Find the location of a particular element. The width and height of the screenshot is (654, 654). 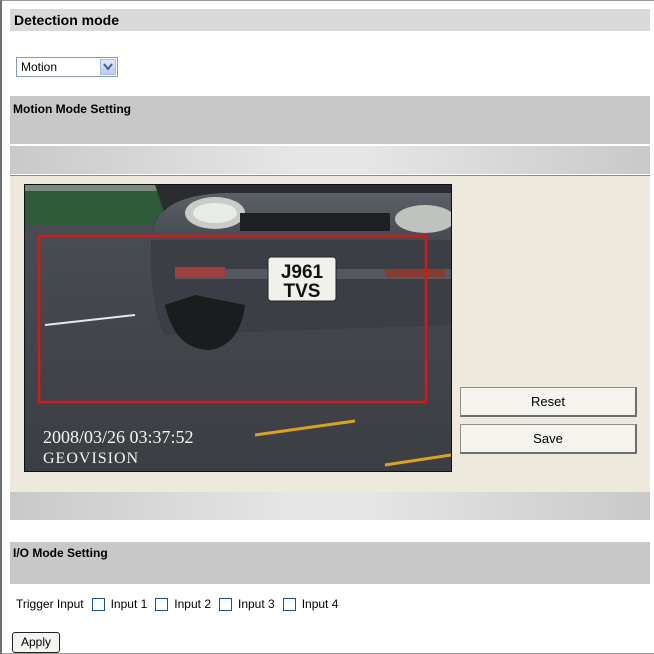

detection-mode-value: Motion is located at coordinates (39, 67).